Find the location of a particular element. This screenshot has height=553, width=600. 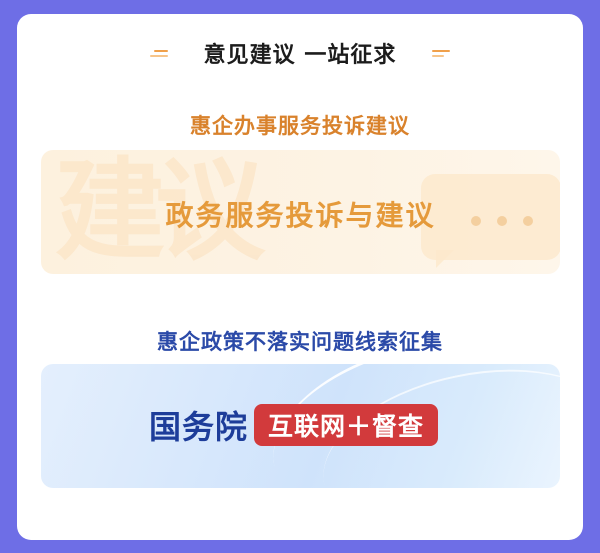

title-decoration-left-icon is located at coordinates (158, 53).